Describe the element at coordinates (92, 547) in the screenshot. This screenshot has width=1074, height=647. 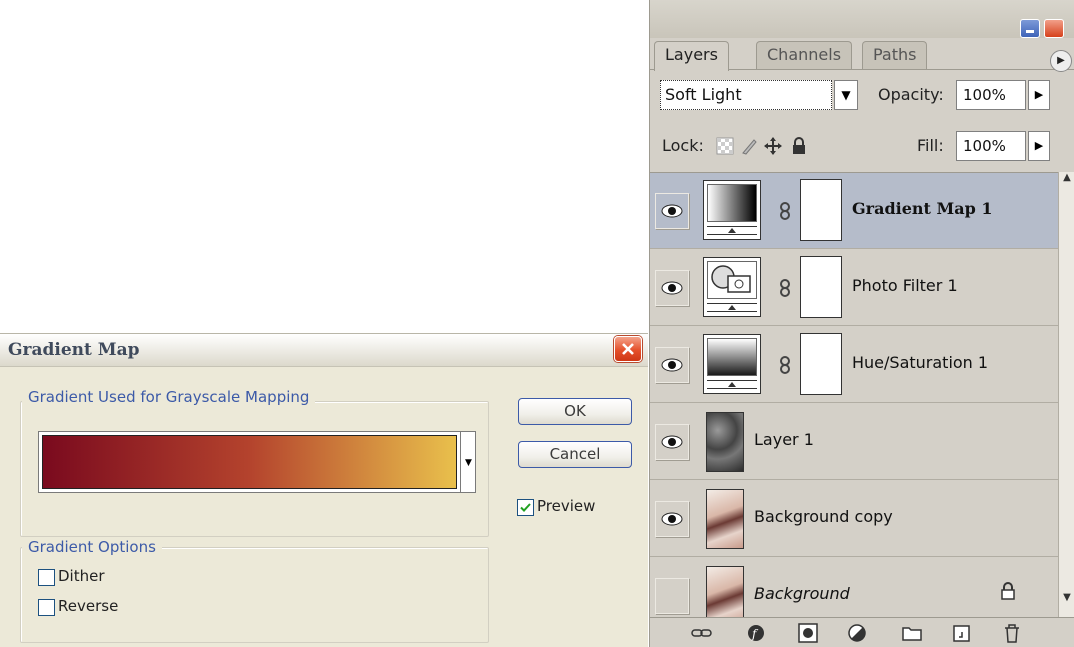
I see `options-group-label: Gradient Options` at that location.